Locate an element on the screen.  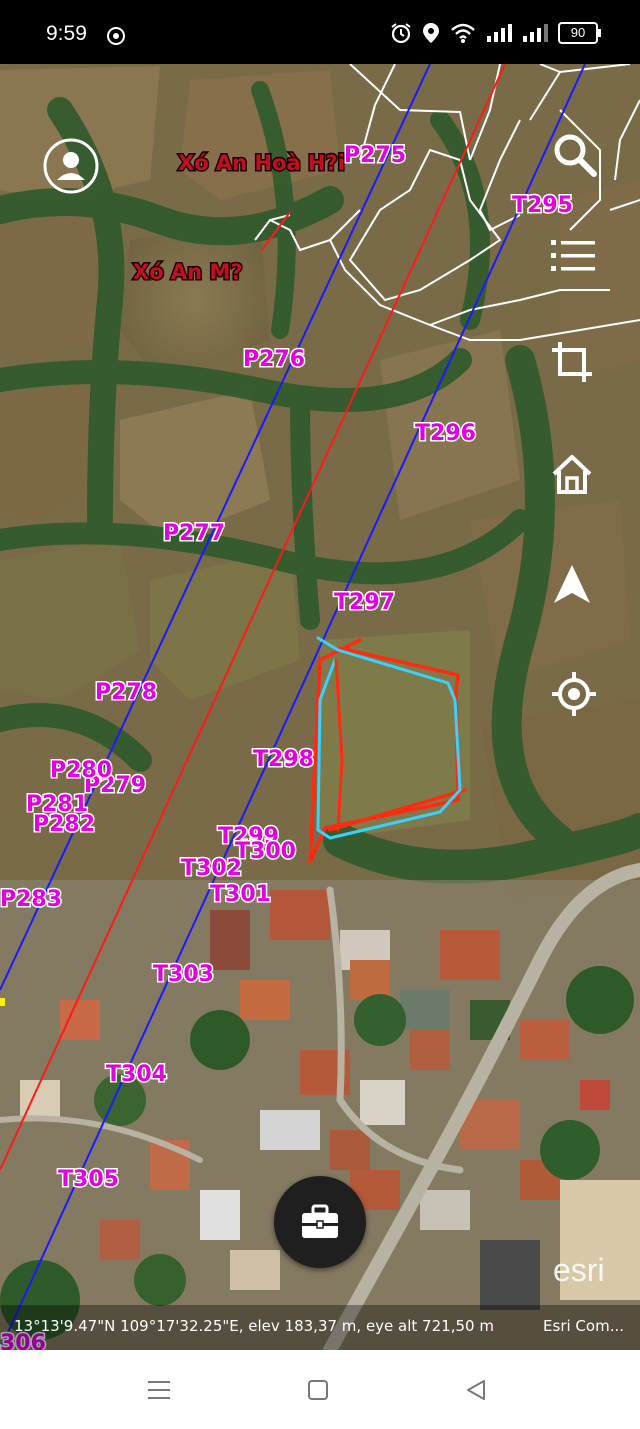
pole-label: T296 is located at coordinates (445, 433).